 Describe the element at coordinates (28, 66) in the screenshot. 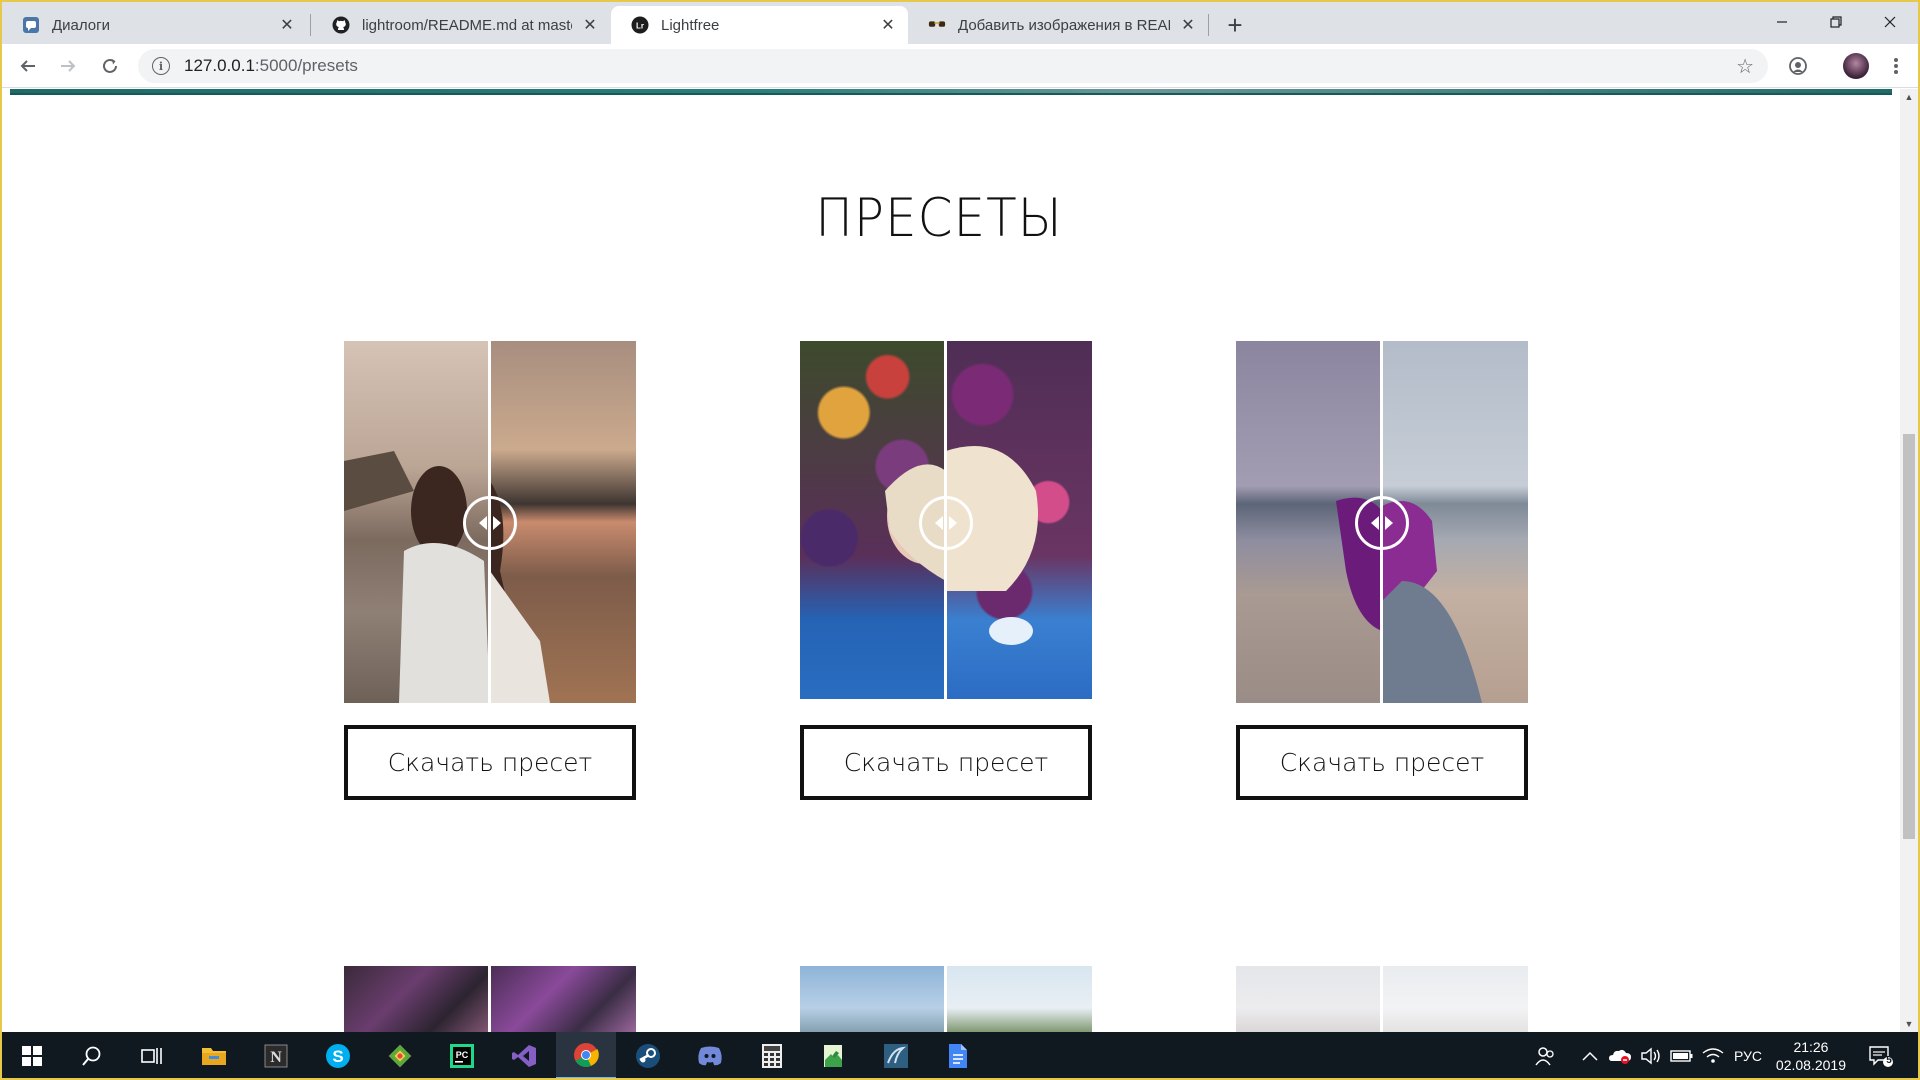

I see `back-icon` at that location.